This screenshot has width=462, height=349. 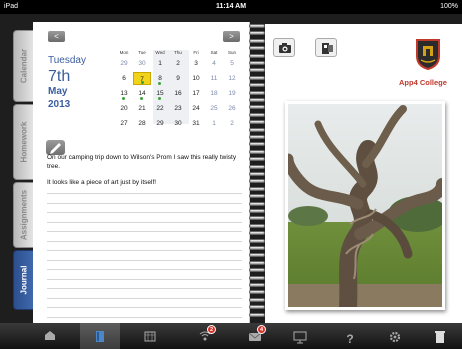 What do you see at coordinates (178, 78) in the screenshot?
I see `calendar-day: 9` at bounding box center [178, 78].